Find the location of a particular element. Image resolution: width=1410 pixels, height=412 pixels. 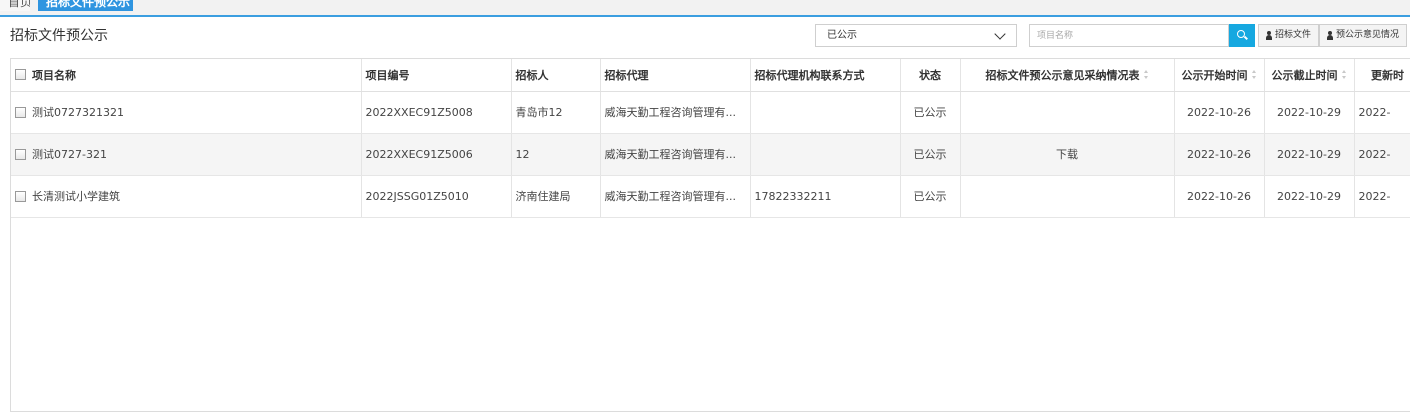

search-button is located at coordinates (1242, 35).